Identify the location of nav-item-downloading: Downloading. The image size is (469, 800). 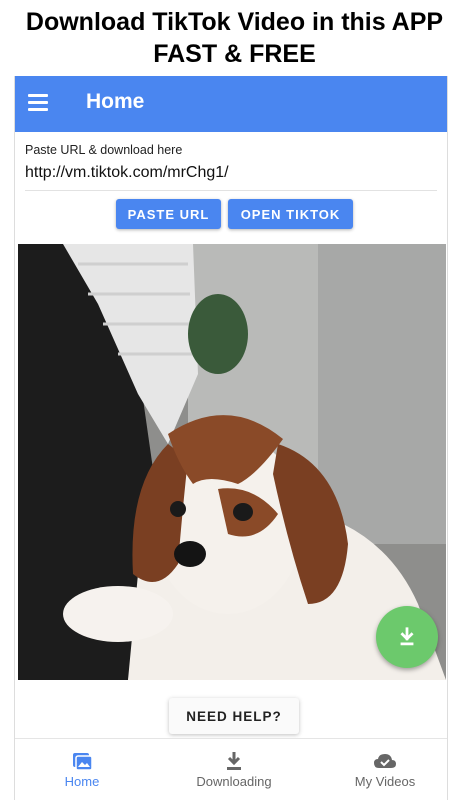
(234, 769).